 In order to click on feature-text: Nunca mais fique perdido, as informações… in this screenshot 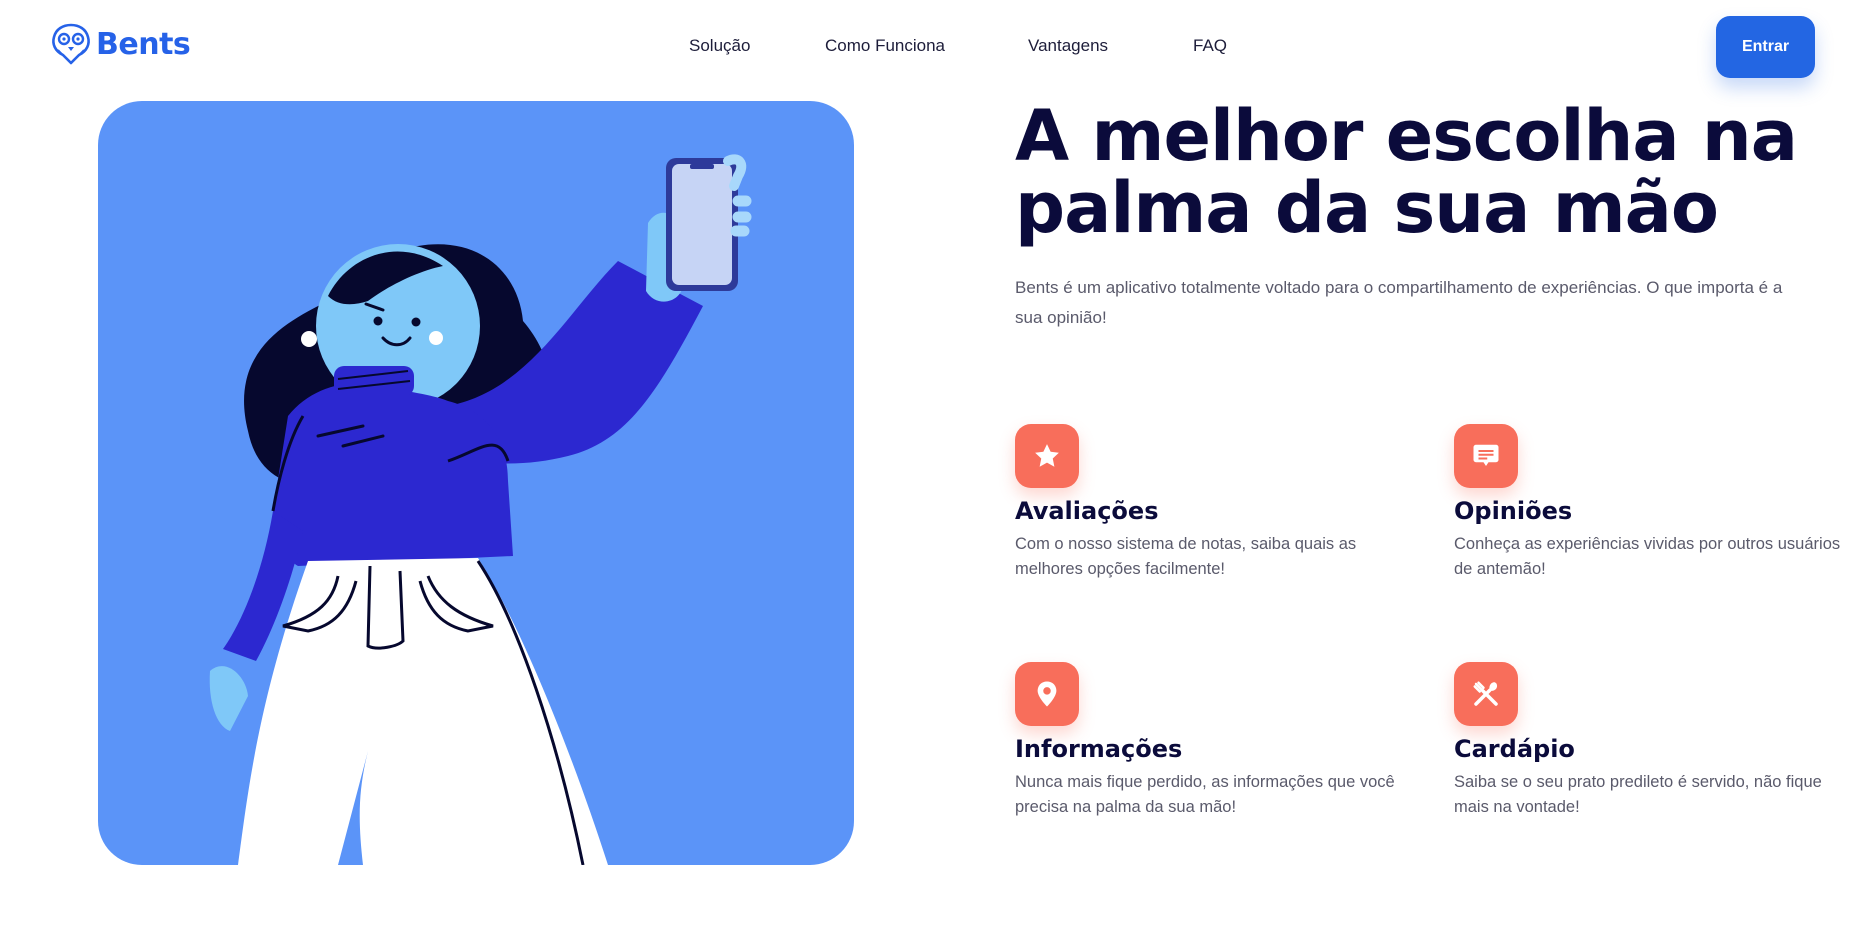, I will do `click(1205, 794)`.